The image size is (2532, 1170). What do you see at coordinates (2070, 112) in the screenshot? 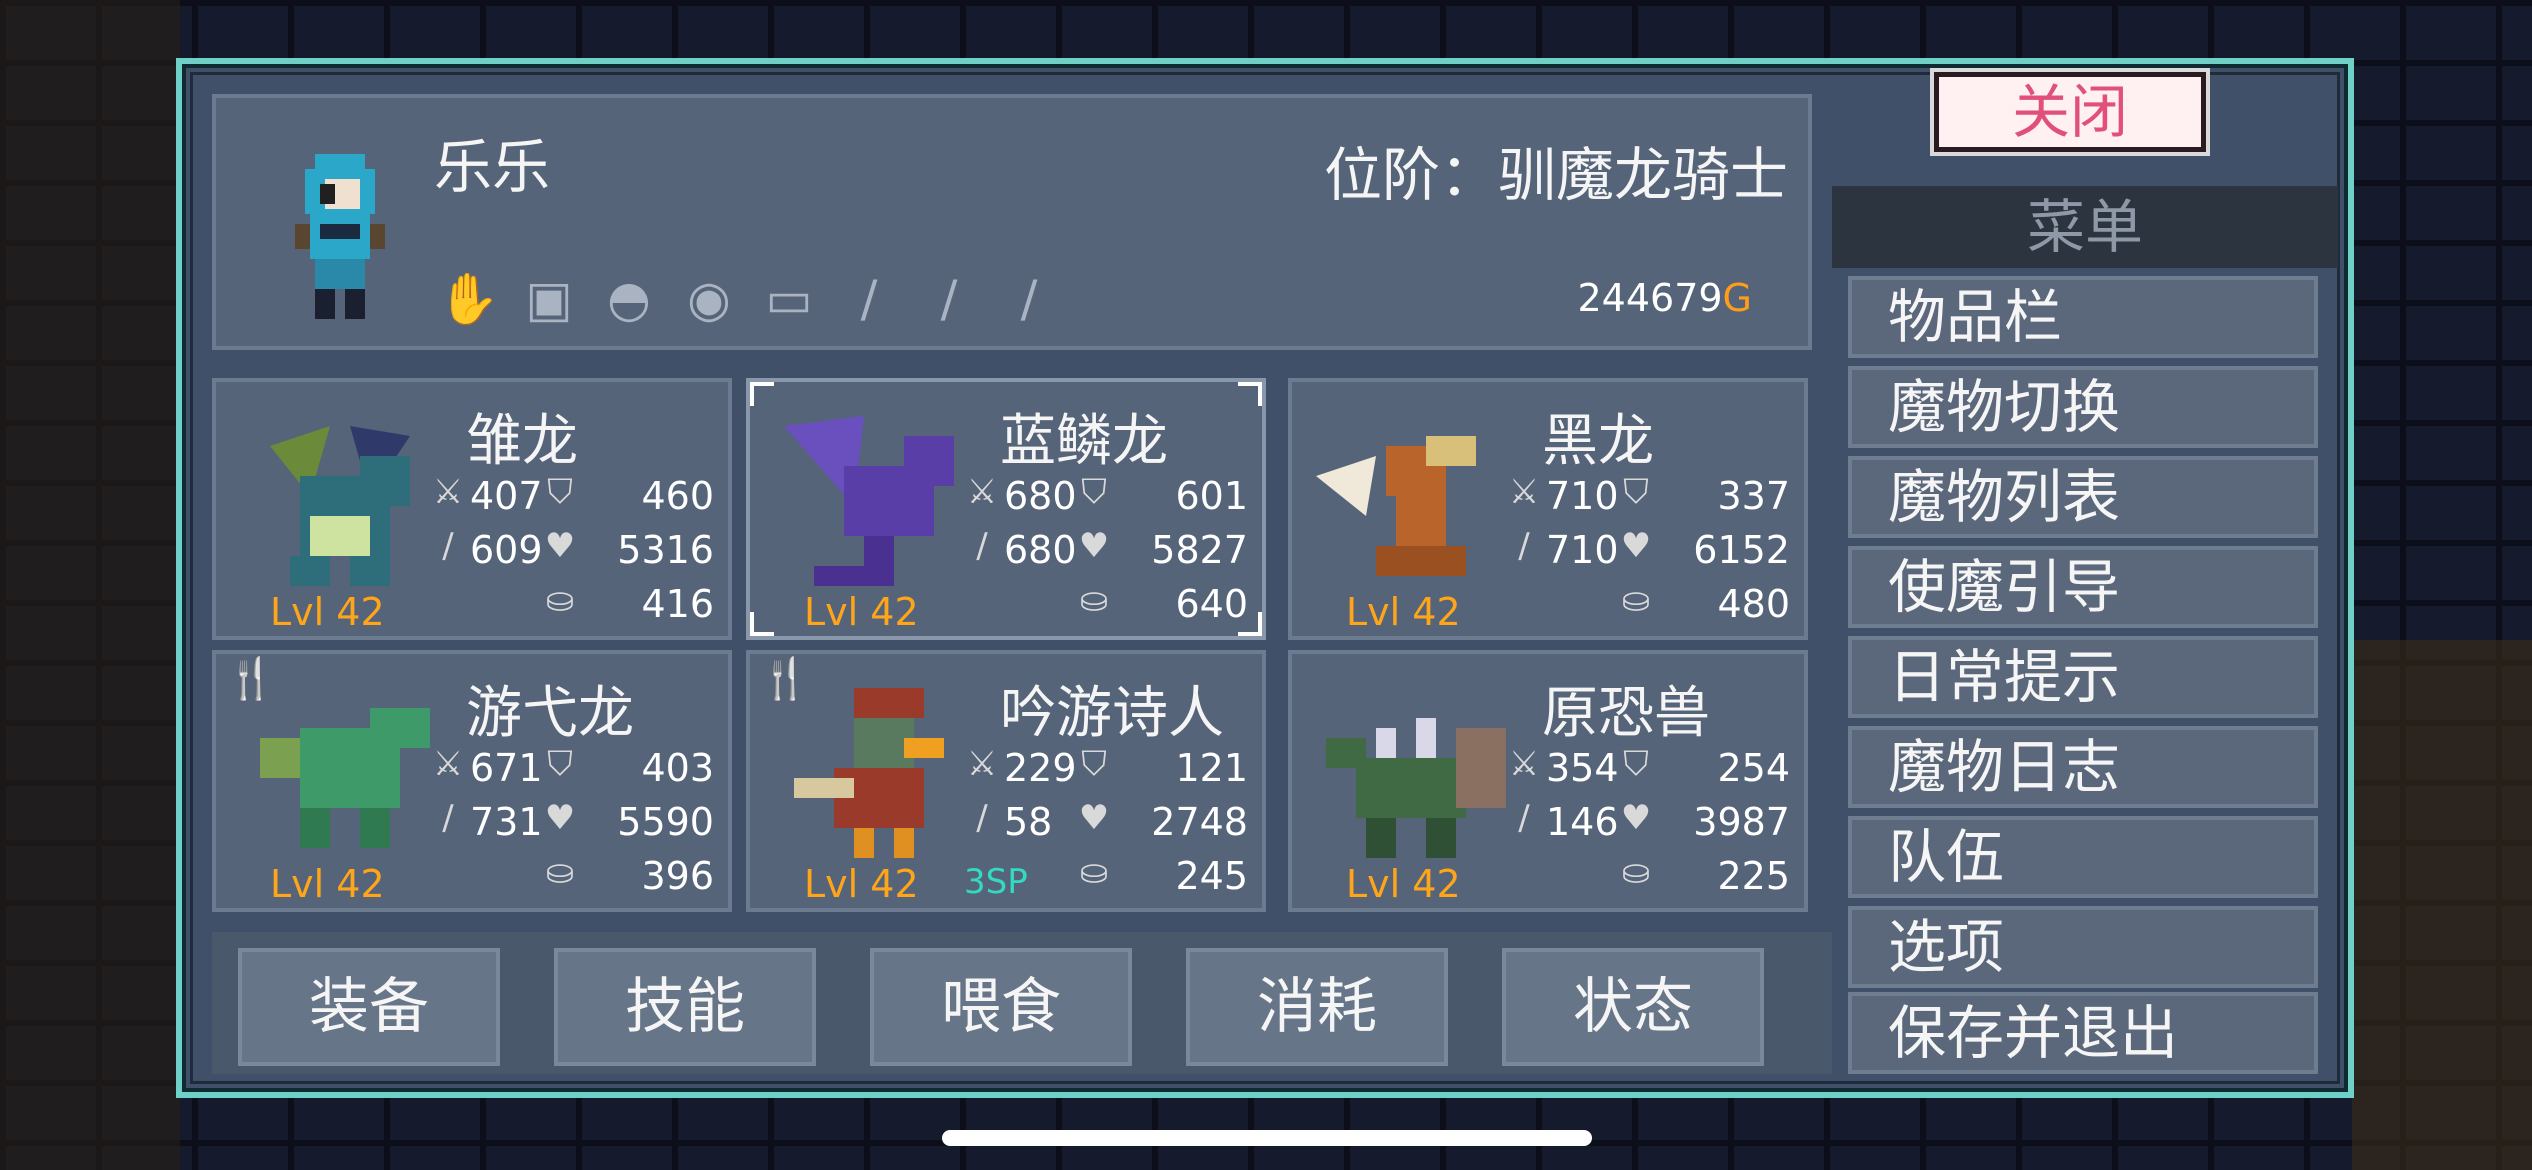
I see `close-button: 关闭` at bounding box center [2070, 112].